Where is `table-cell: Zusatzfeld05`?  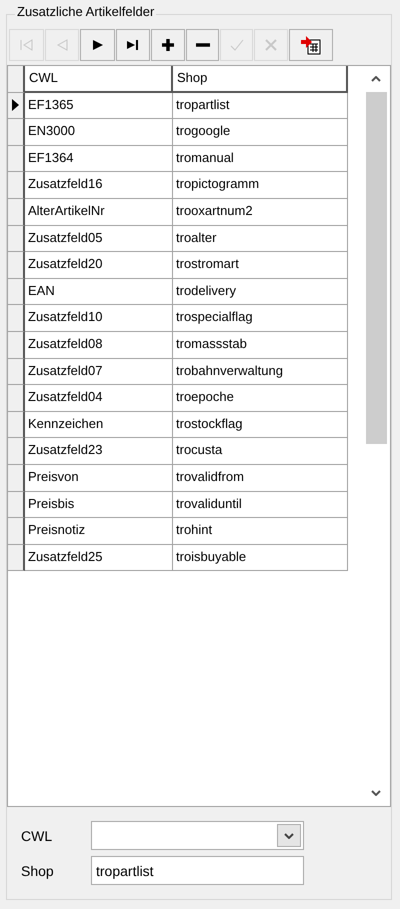
table-cell: Zusatzfeld05 is located at coordinates (99, 239).